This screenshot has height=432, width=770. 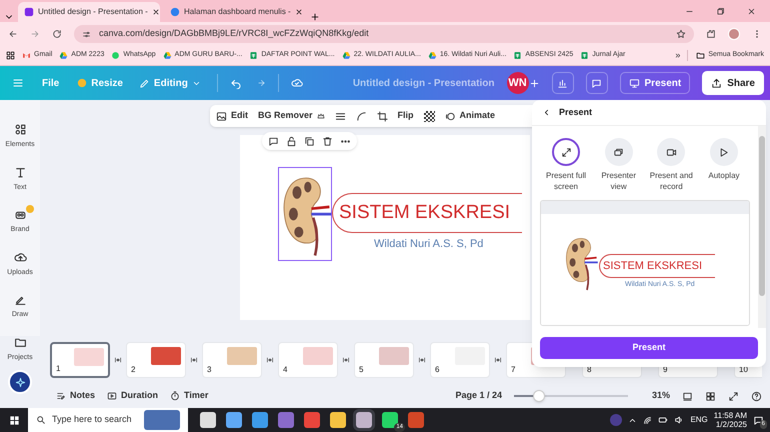 What do you see at coordinates (361, 370) in the screenshot?
I see `page-number: 5` at bounding box center [361, 370].